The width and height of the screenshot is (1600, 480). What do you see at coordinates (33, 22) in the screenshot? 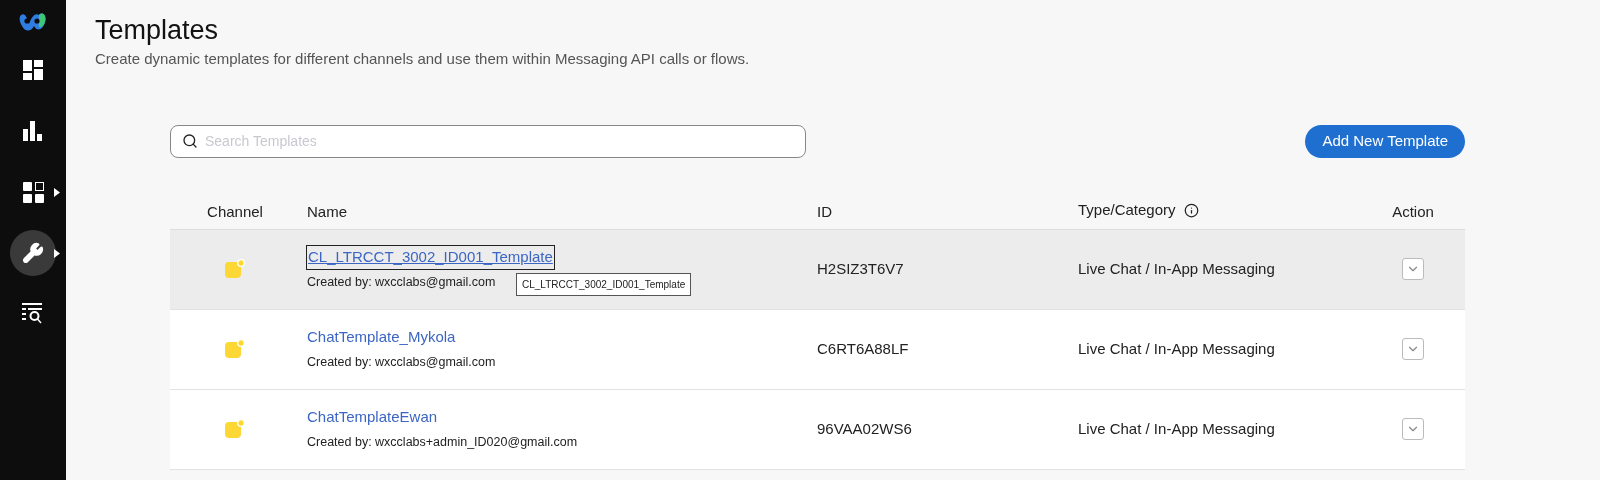
I see `logo-icon` at bounding box center [33, 22].